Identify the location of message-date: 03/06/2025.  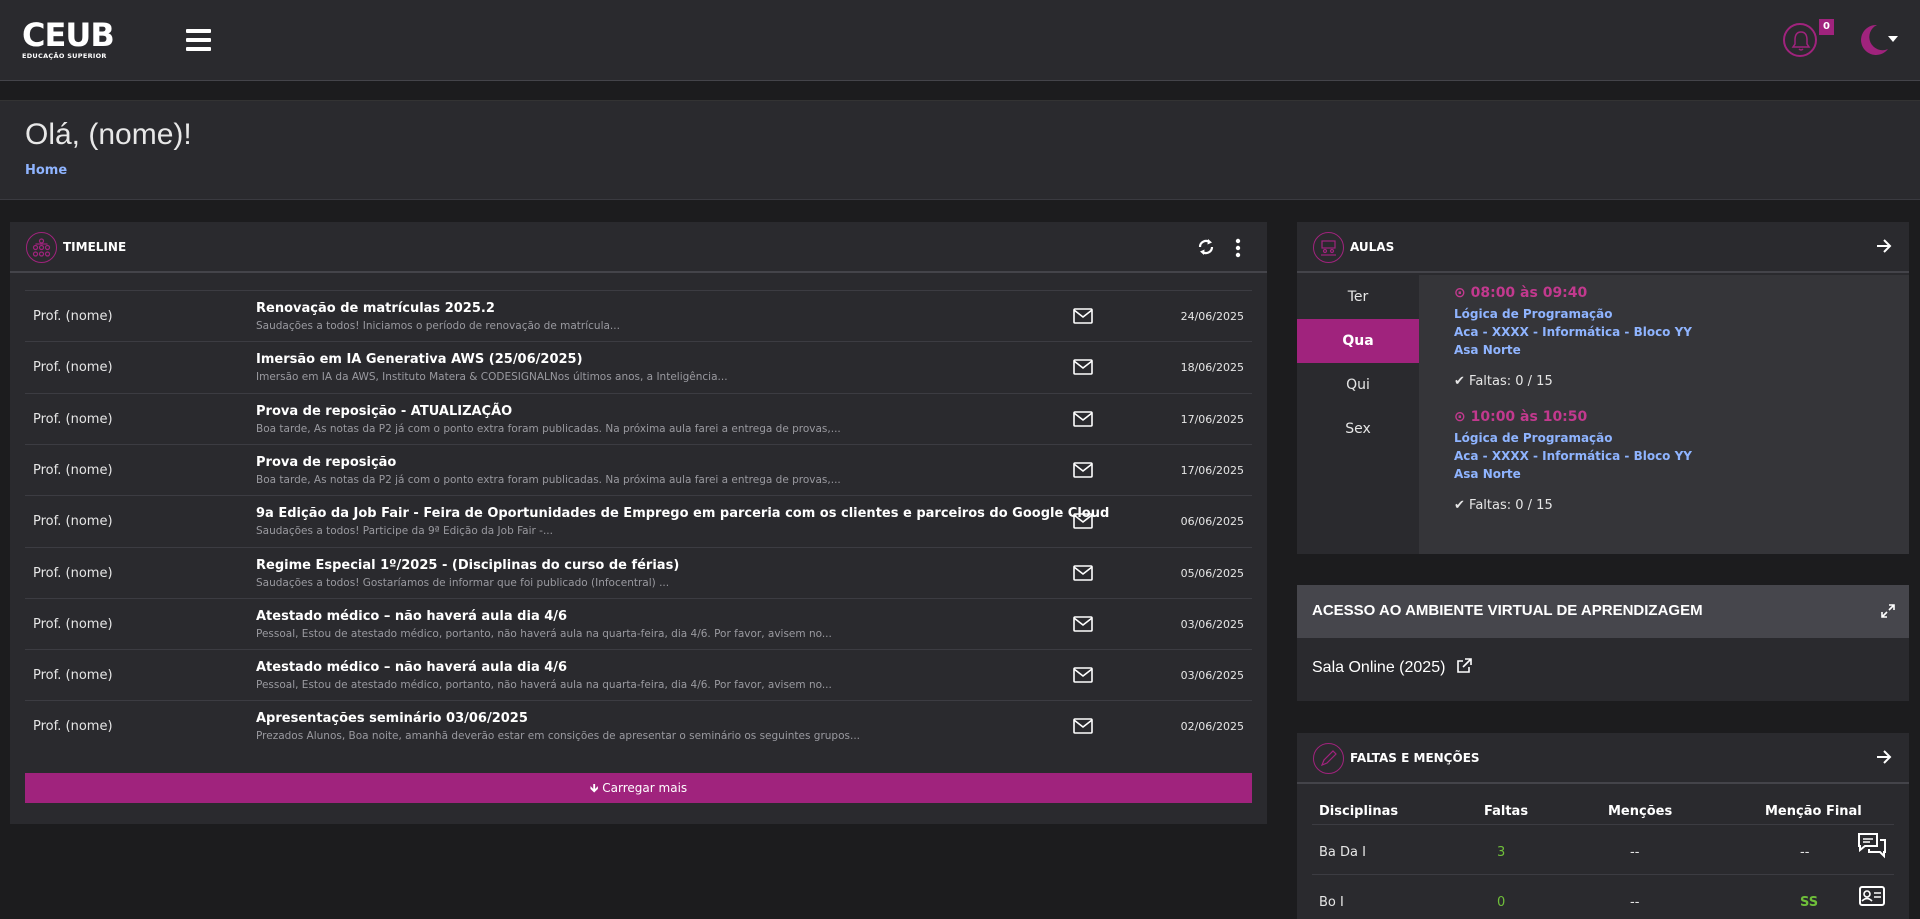
(1212, 624).